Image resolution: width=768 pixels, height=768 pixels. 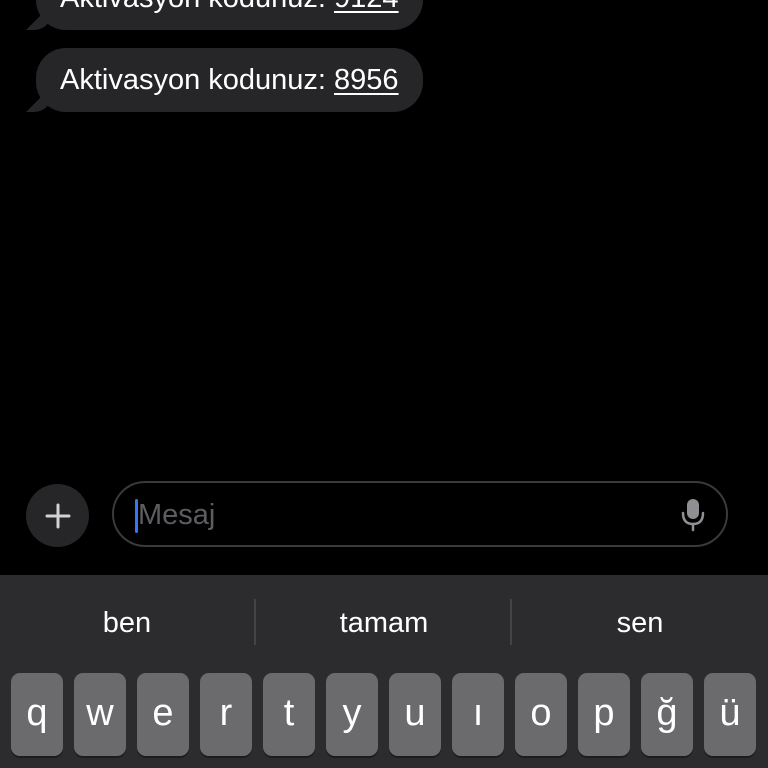 I want to click on key-r: r, so click(x=226, y=714).